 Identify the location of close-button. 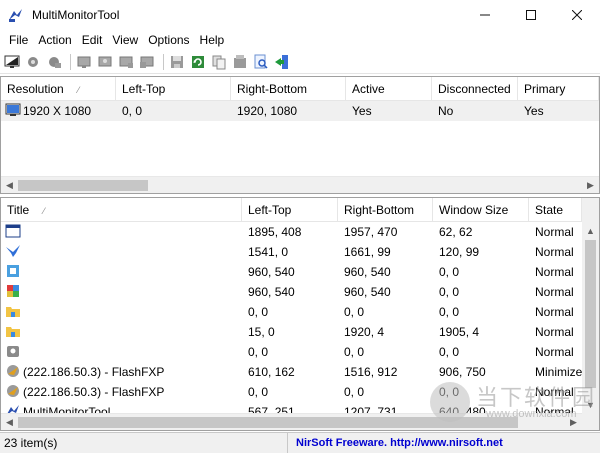
(577, 15).